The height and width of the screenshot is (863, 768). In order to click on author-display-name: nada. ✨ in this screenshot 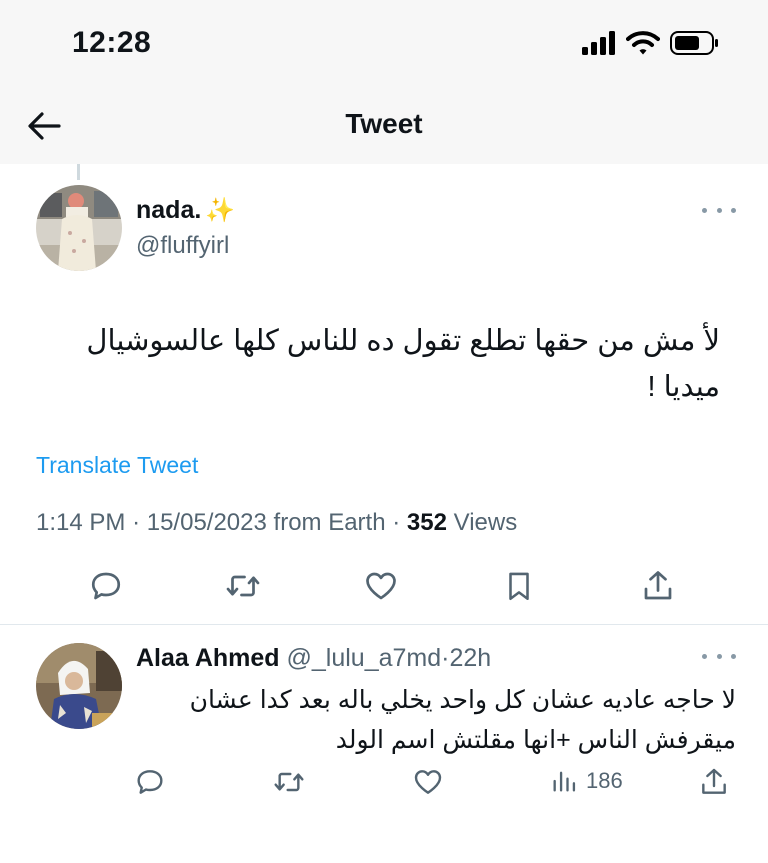, I will do `click(185, 210)`.